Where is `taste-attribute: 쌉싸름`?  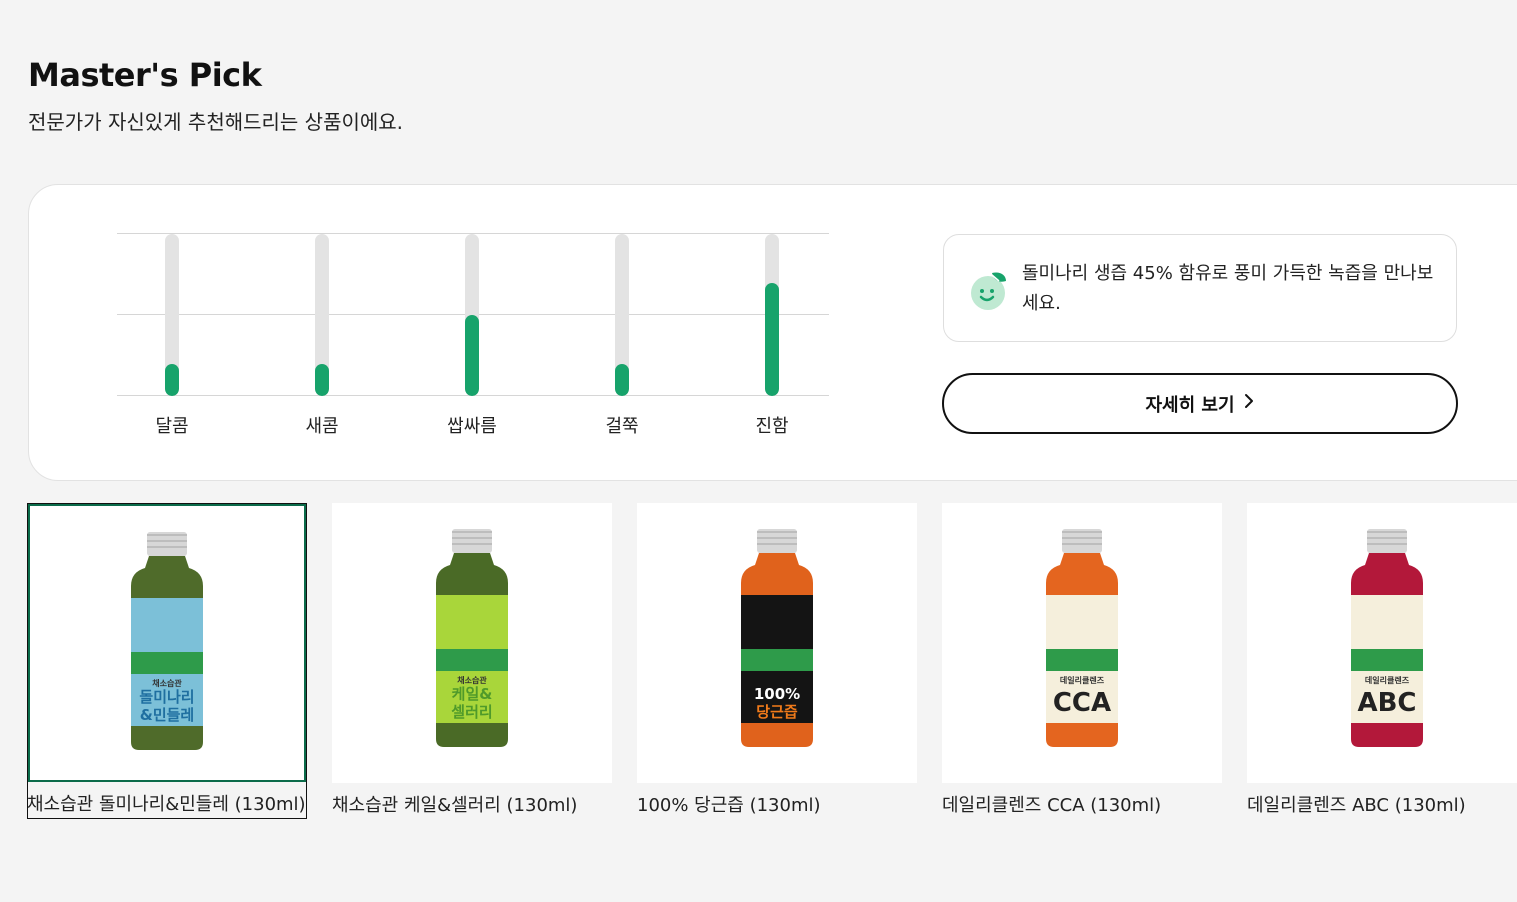
taste-attribute: 쌉싸름 is located at coordinates (472, 340).